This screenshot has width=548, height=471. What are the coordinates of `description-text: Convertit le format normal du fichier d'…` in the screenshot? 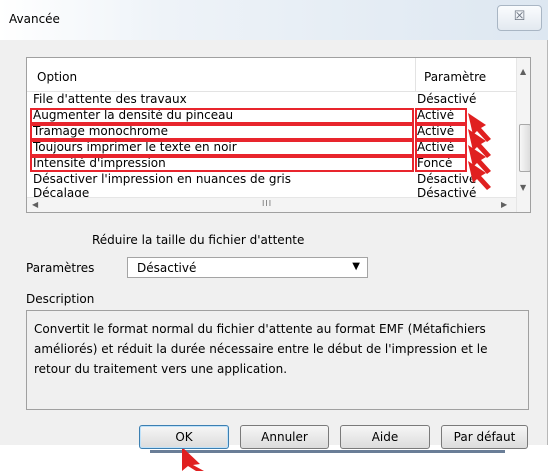 It's located at (261, 349).